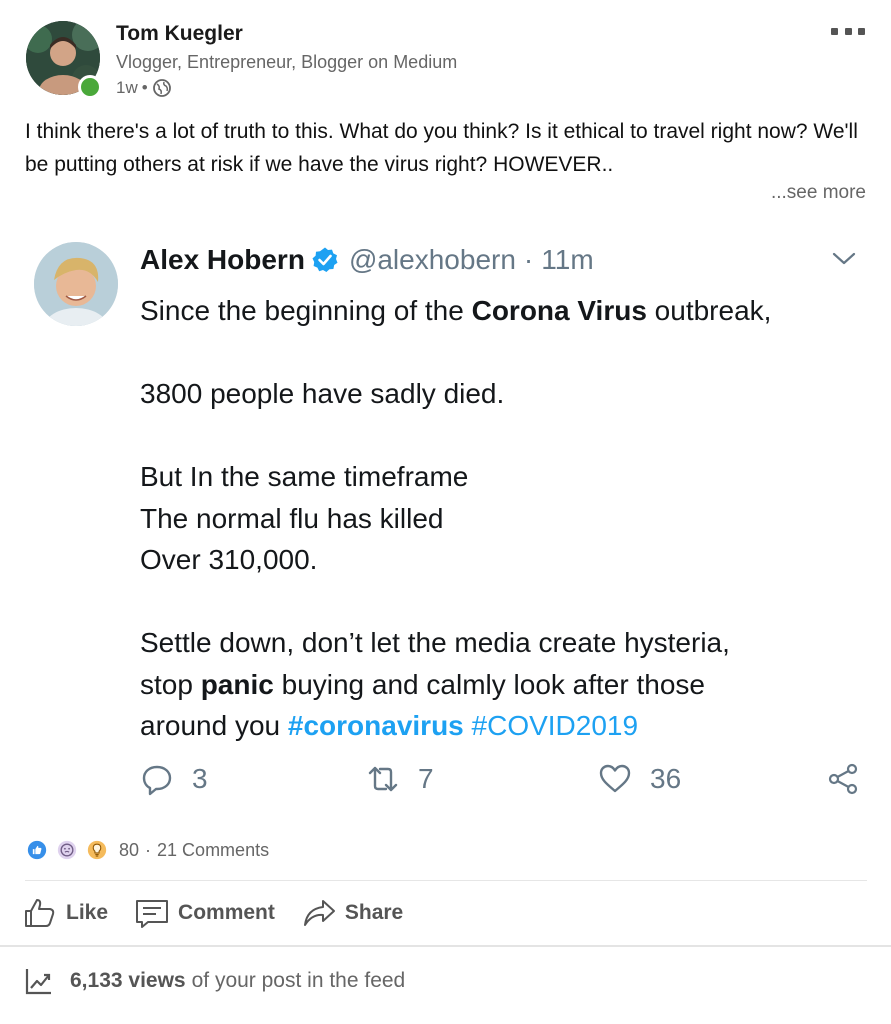  I want to click on tweet-reply-button: 3, so click(174, 779).